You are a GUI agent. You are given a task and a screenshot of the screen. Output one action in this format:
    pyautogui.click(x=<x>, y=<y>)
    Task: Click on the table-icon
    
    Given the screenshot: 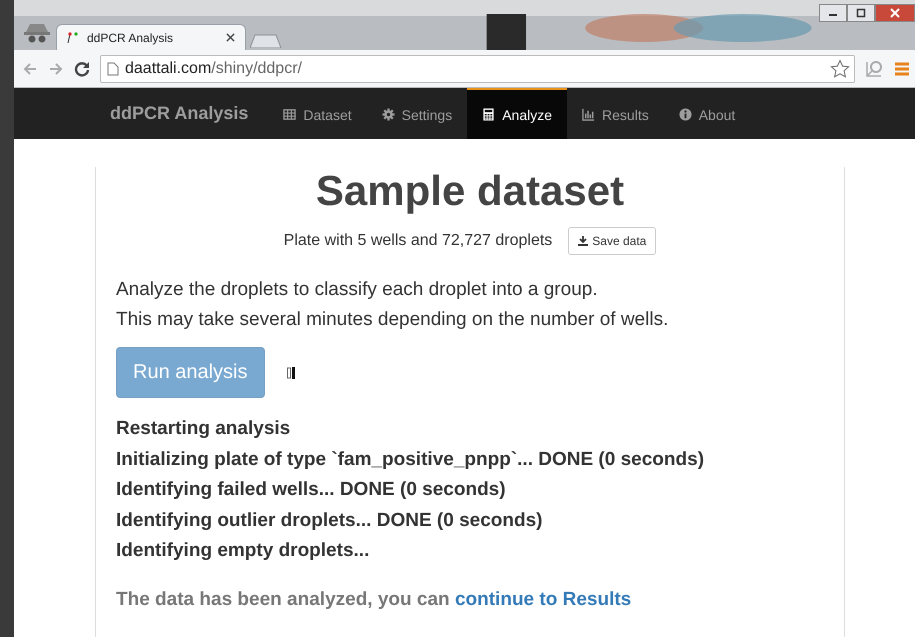 What is the action you would take?
    pyautogui.click(x=289, y=114)
    